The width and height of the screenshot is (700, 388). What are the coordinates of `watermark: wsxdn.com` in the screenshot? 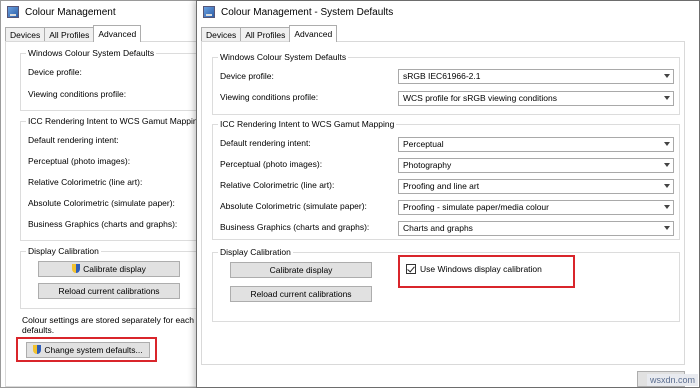 It's located at (672, 380).